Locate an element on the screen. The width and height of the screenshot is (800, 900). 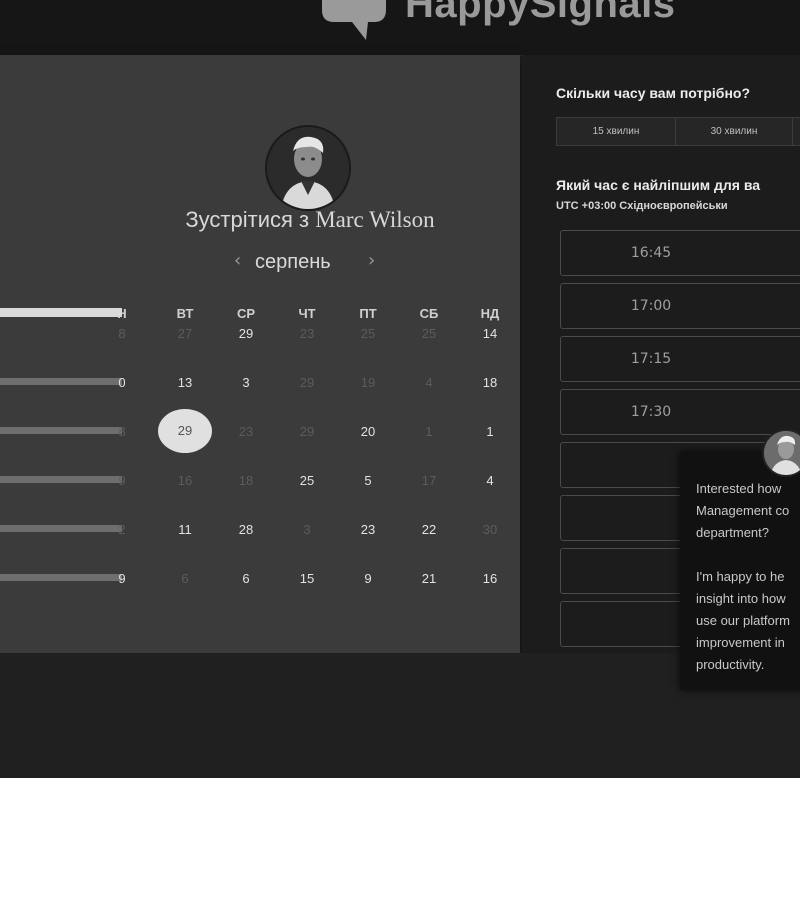
weekday-header: ЧТ is located at coordinates (307, 313).